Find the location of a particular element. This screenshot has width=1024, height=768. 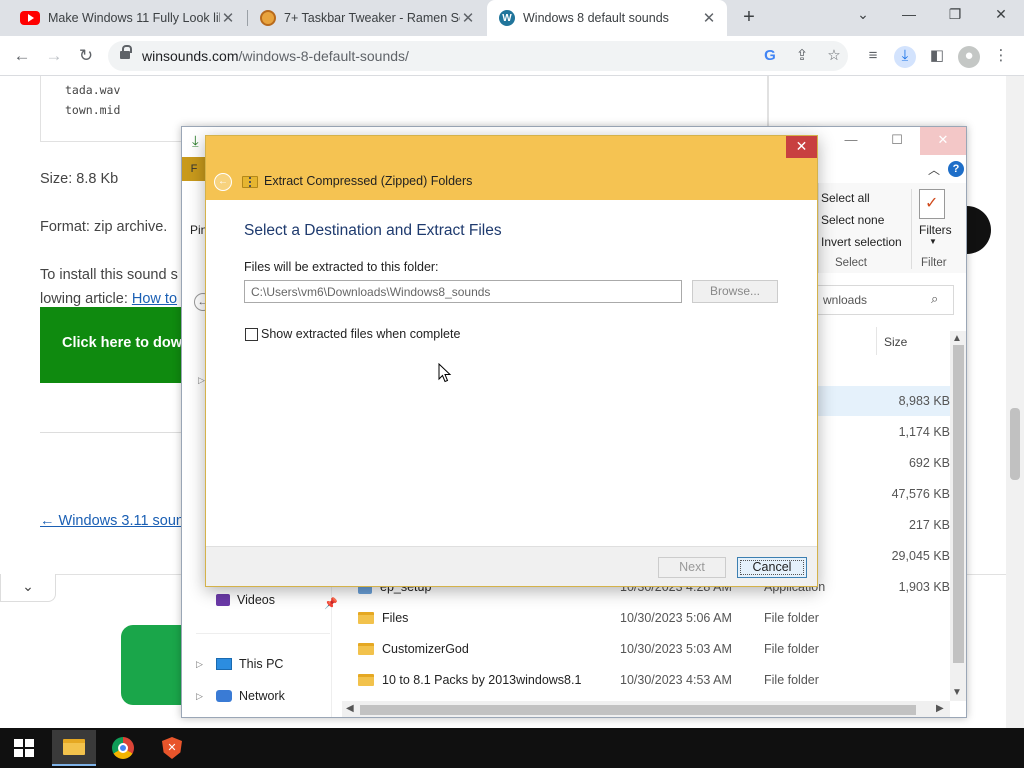

taskbar-chrome is located at coordinates (123, 748).